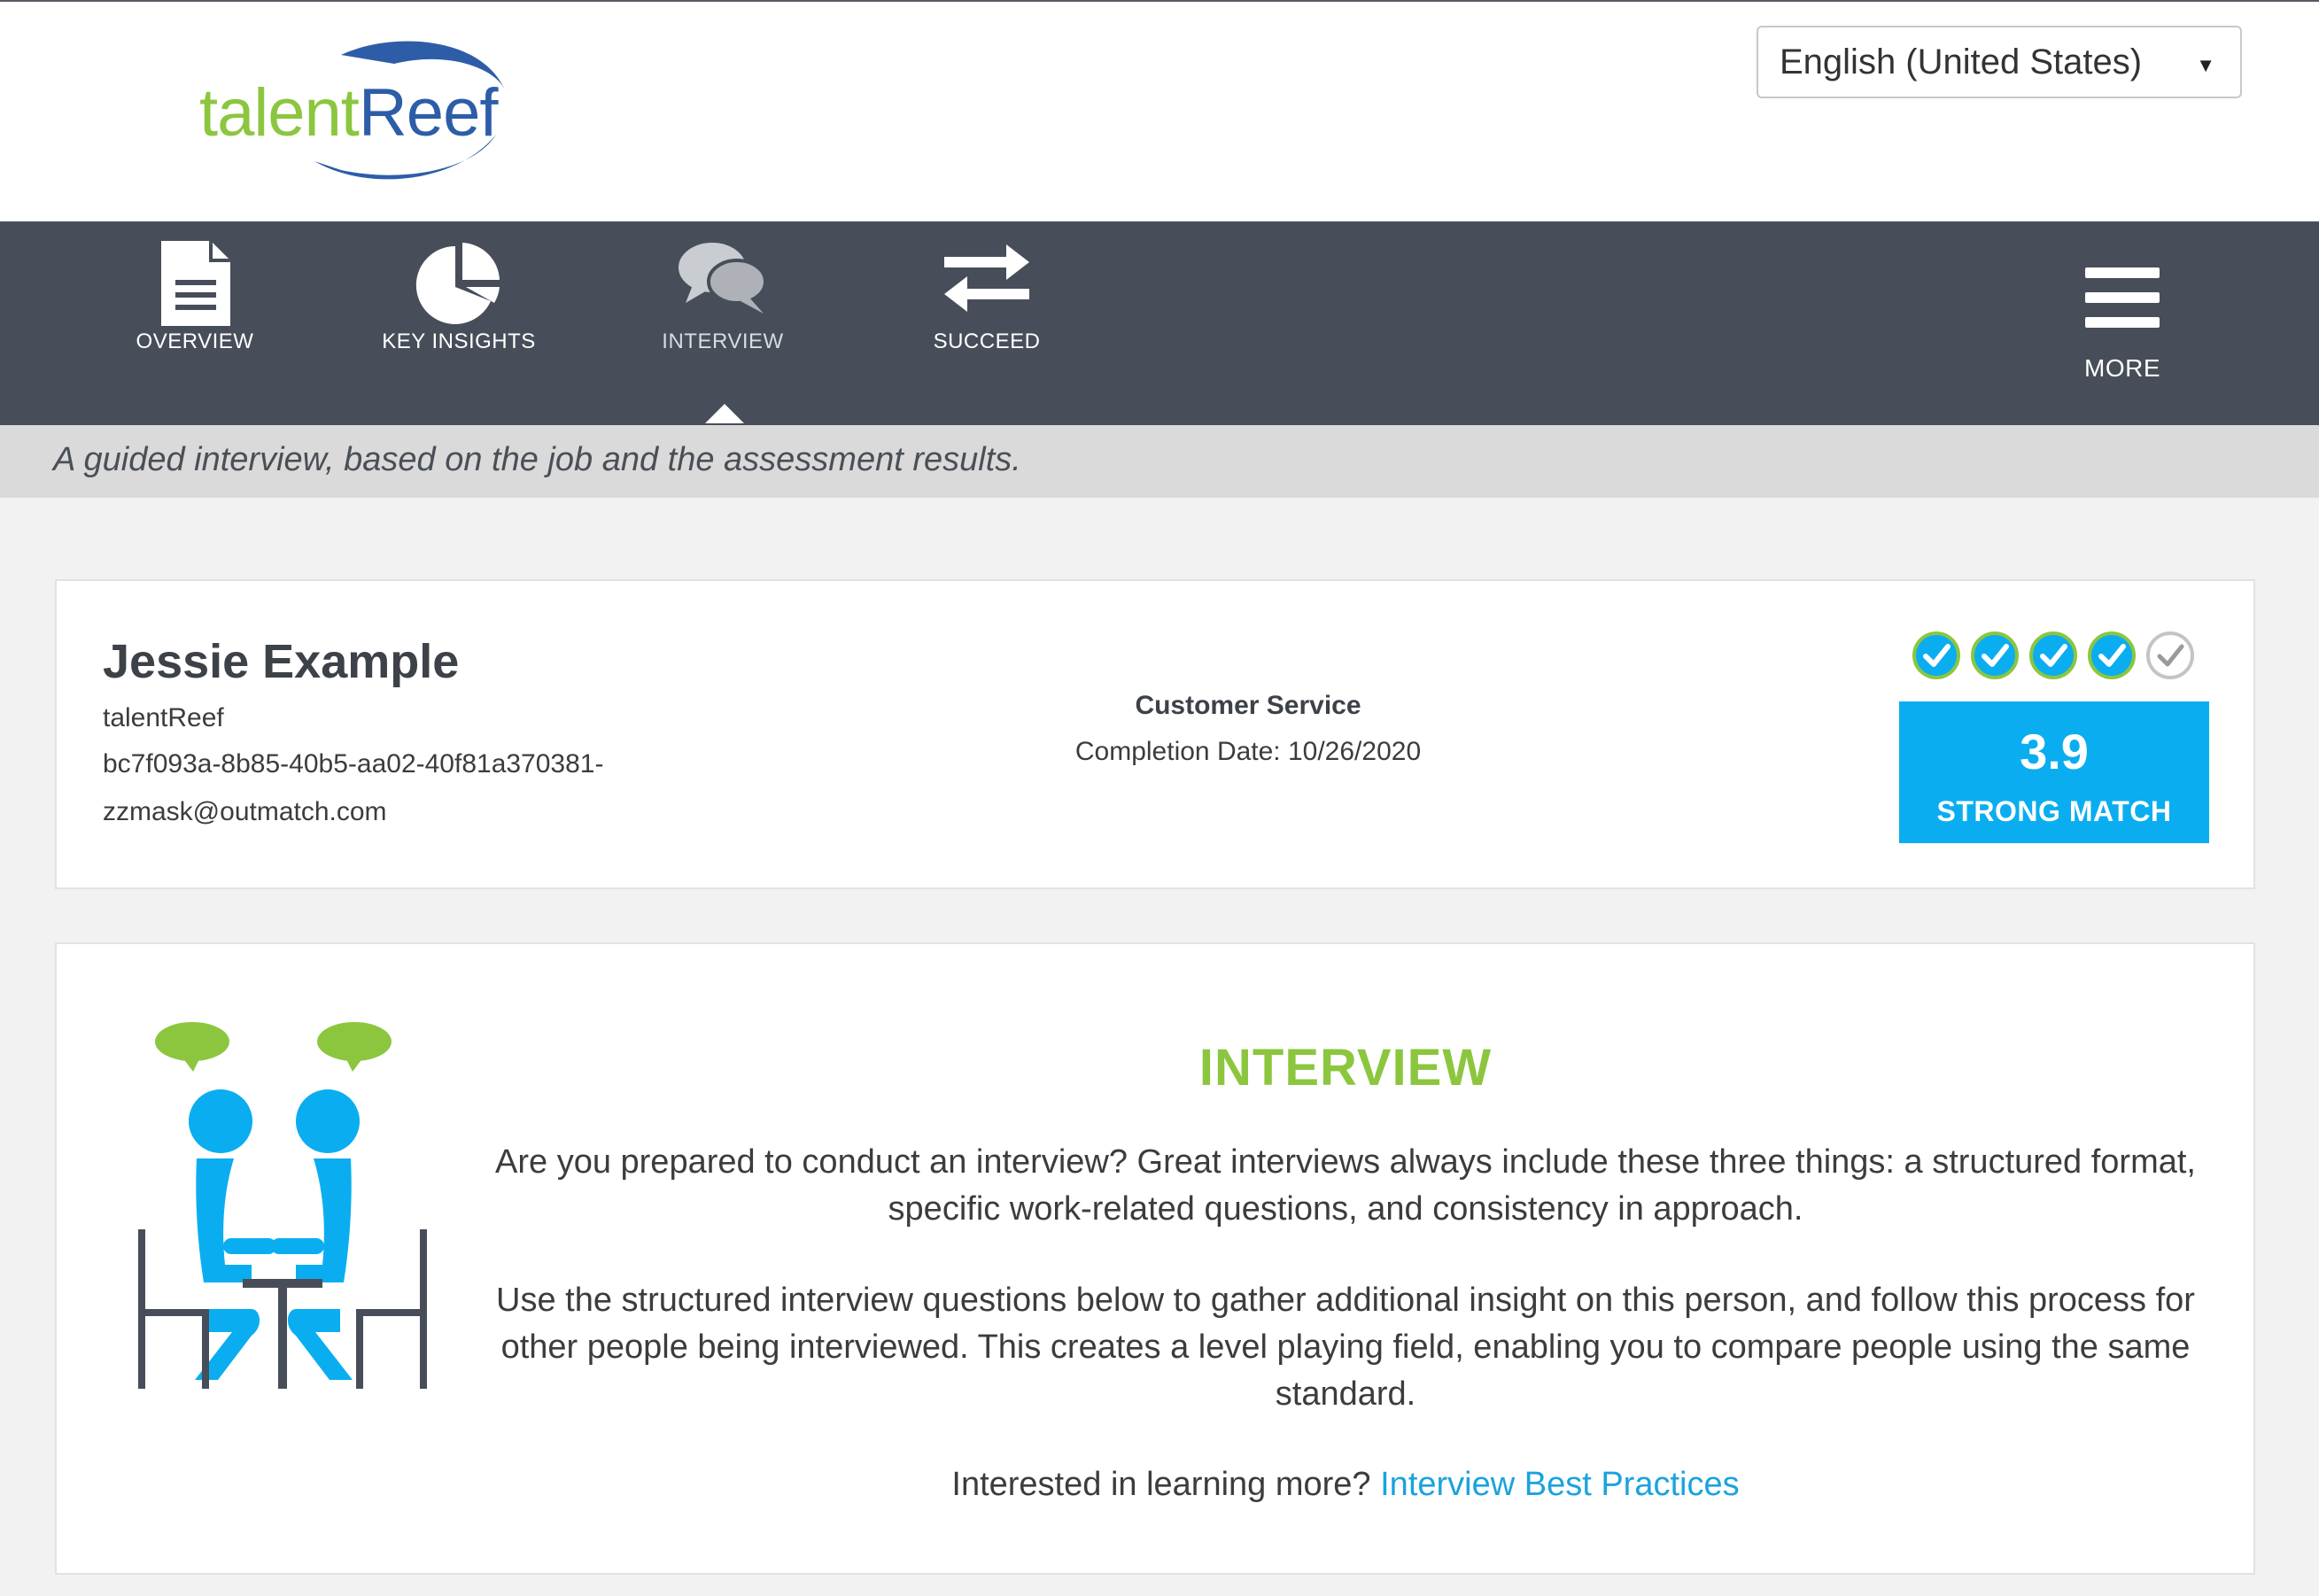 This screenshot has height=1596, width=2319. Describe the element at coordinates (724, 413) in the screenshot. I see `active-tab-pointer` at that location.